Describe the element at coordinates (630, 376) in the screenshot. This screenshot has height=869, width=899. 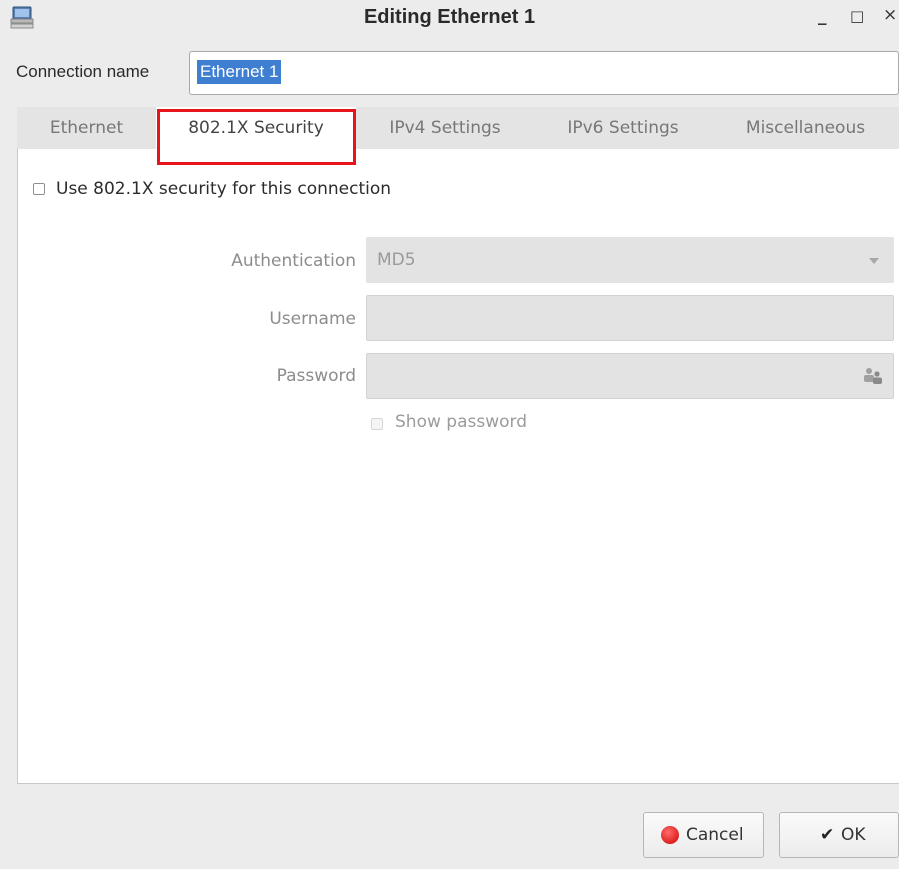
I see `password-input` at that location.